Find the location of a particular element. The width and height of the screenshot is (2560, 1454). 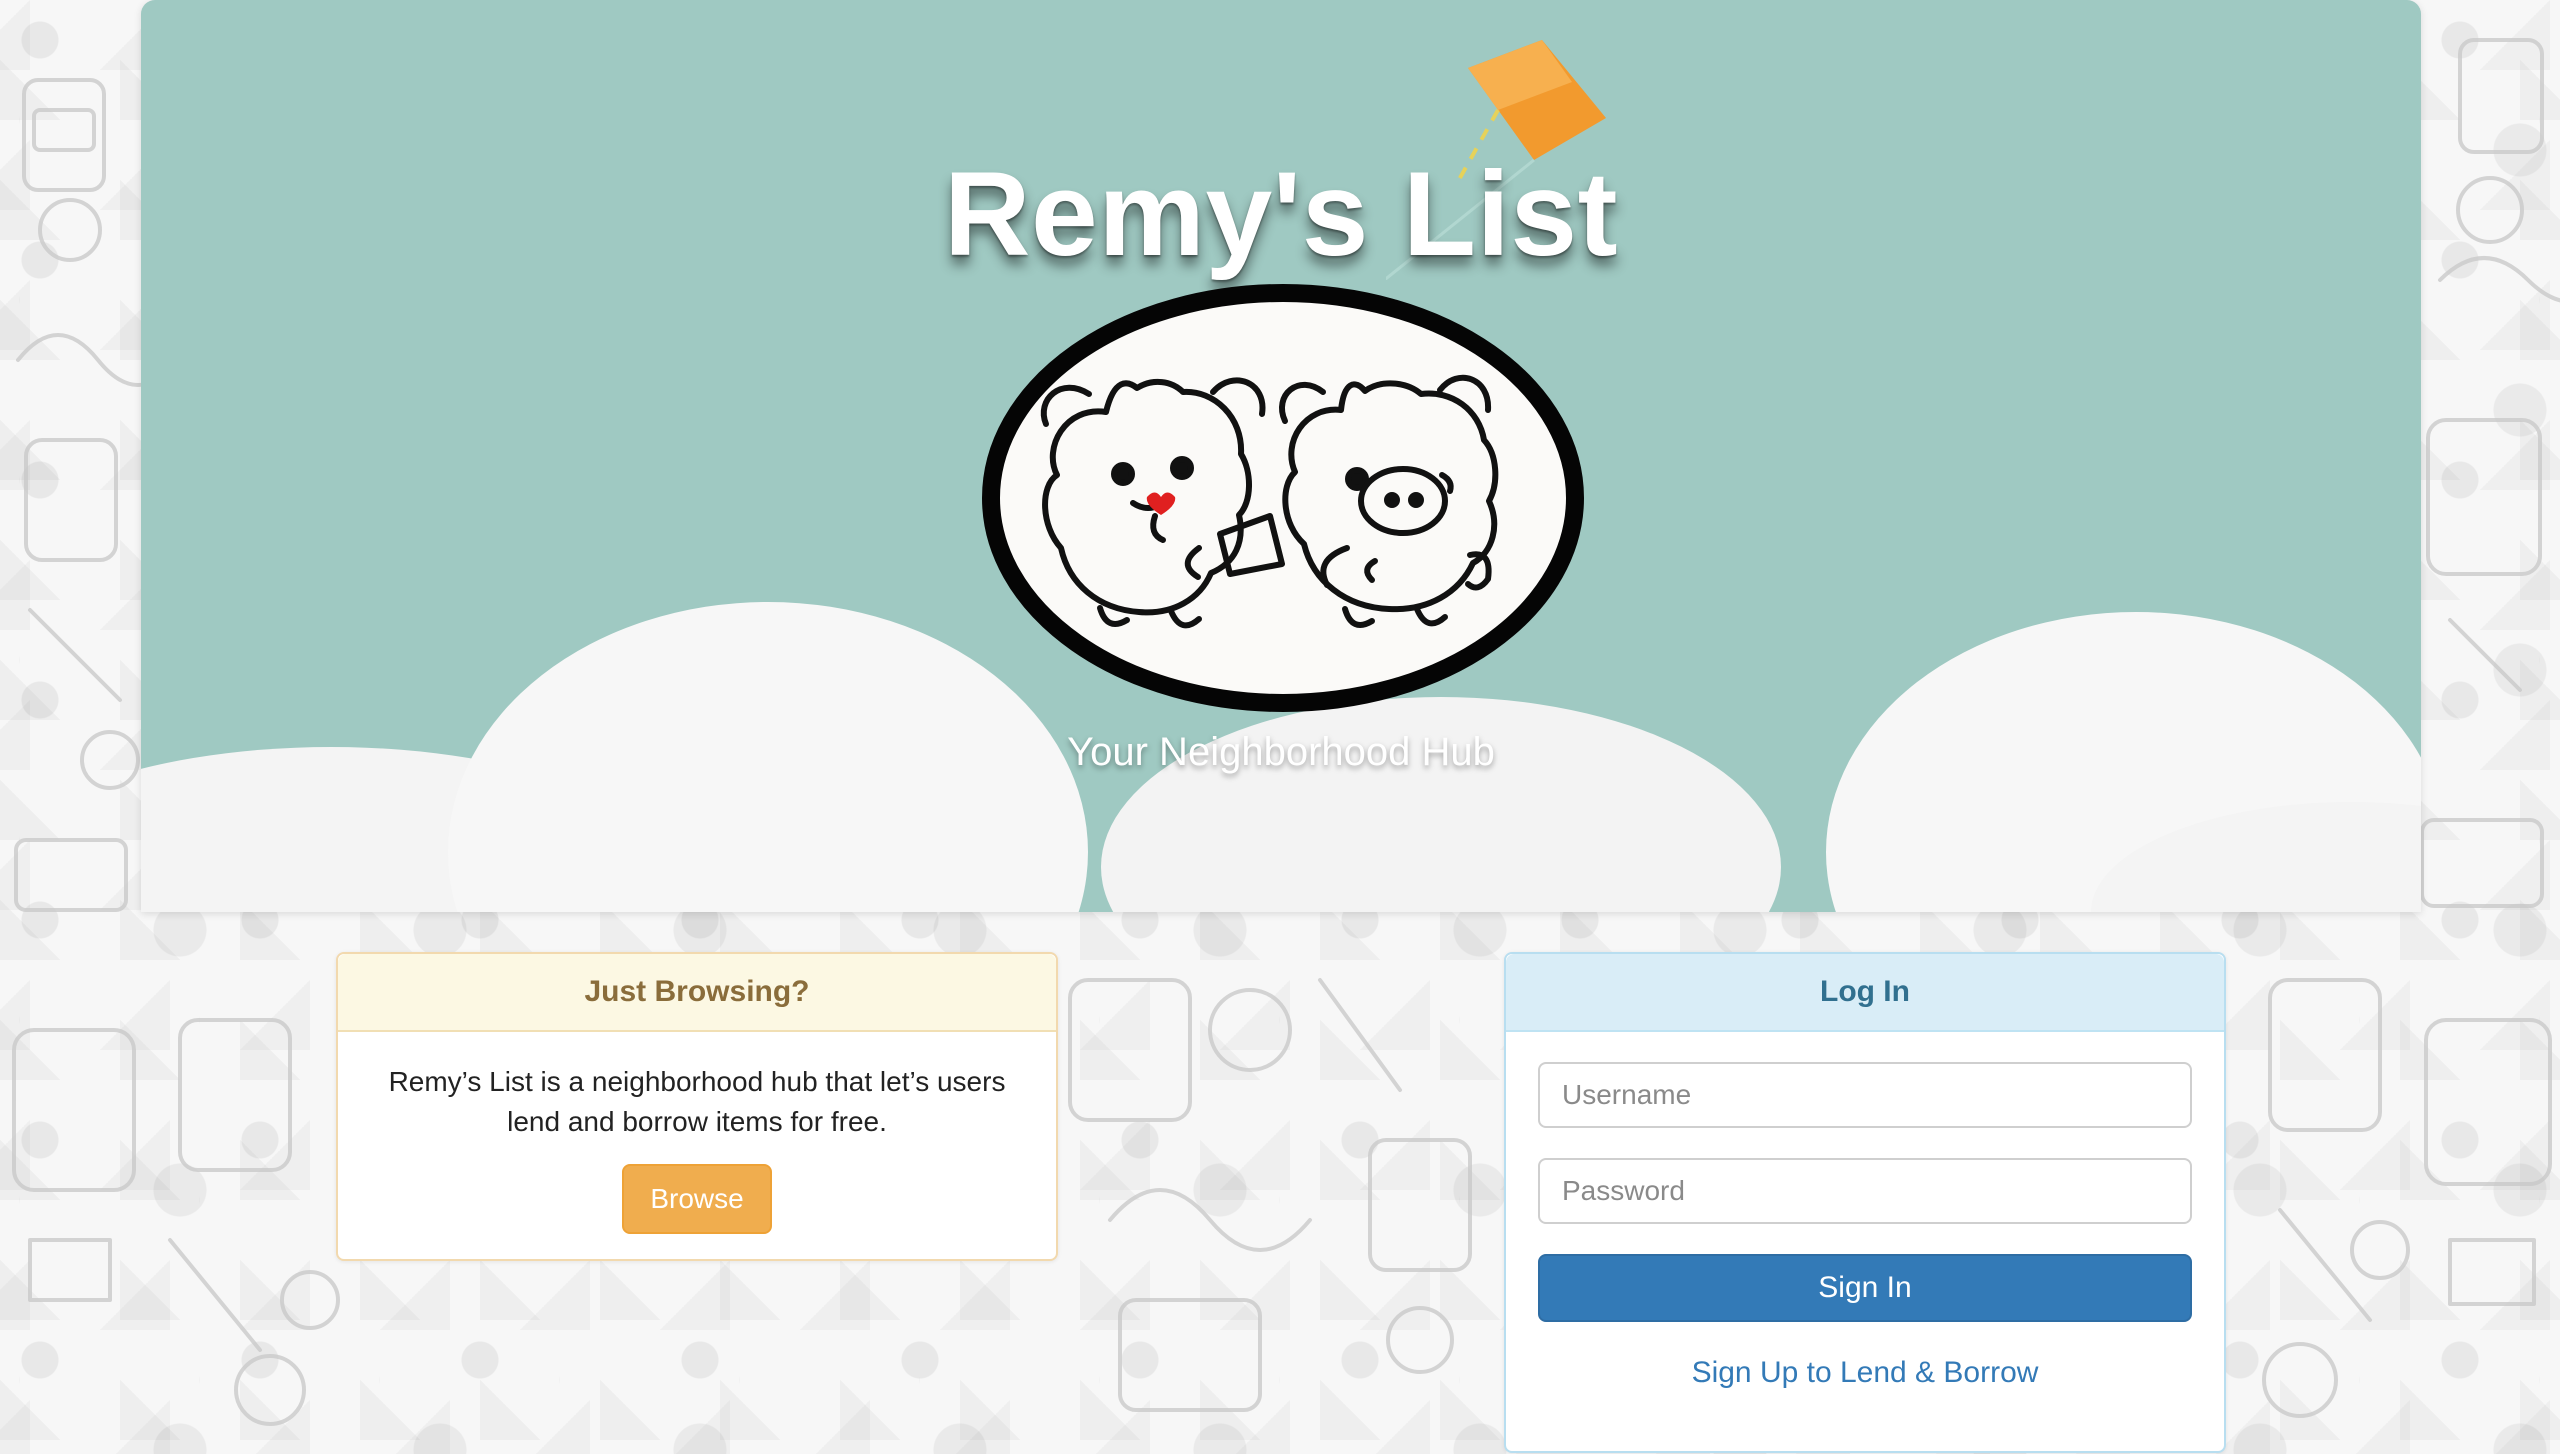

browse-button: Browse is located at coordinates (697, 1199).